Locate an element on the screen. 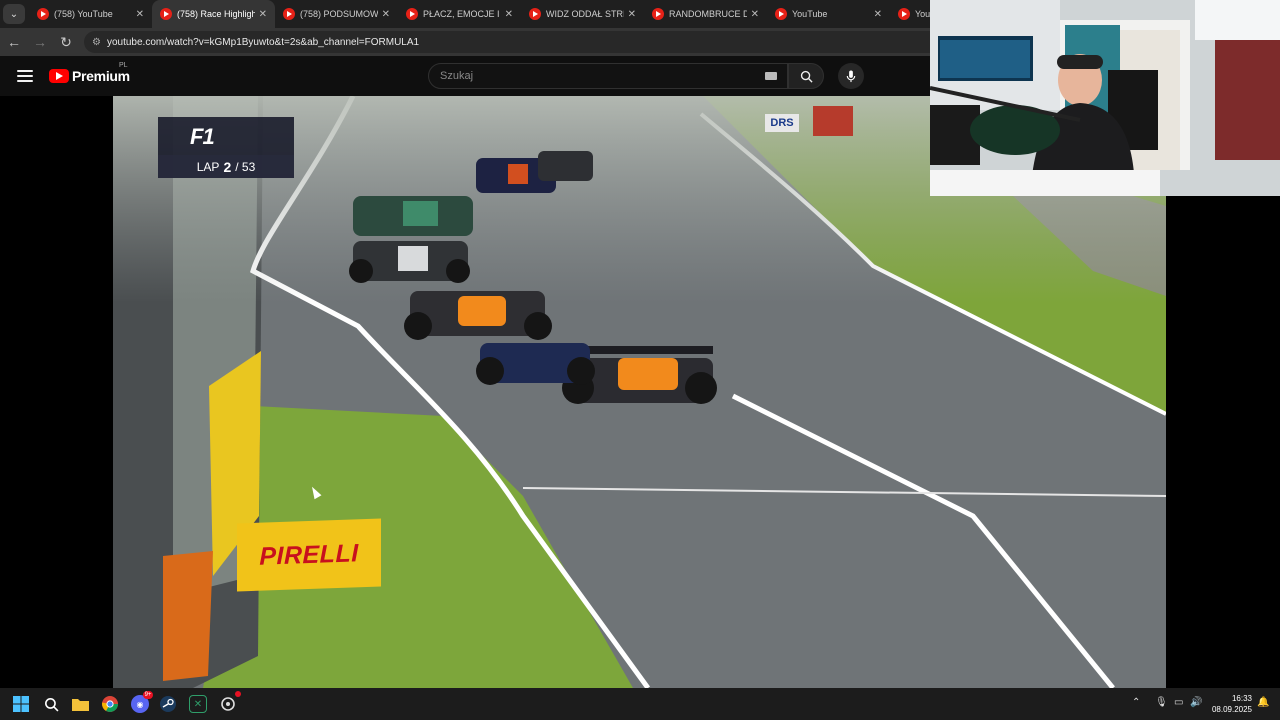  browser-tab: YouTube ✕ is located at coordinates (828, 14).